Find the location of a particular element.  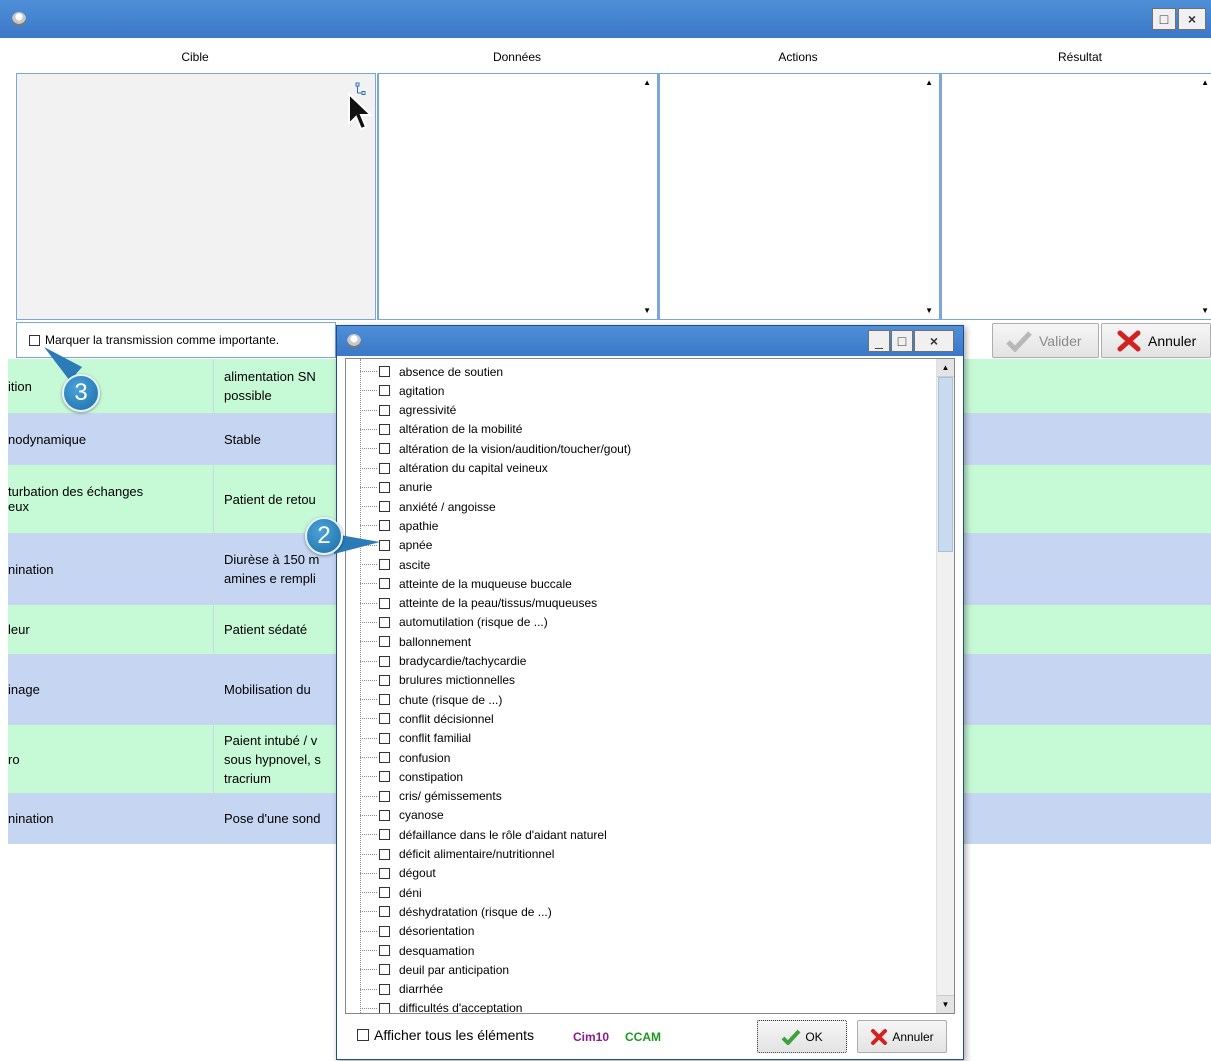

list-item: confusion is located at coordinates (405, 757).